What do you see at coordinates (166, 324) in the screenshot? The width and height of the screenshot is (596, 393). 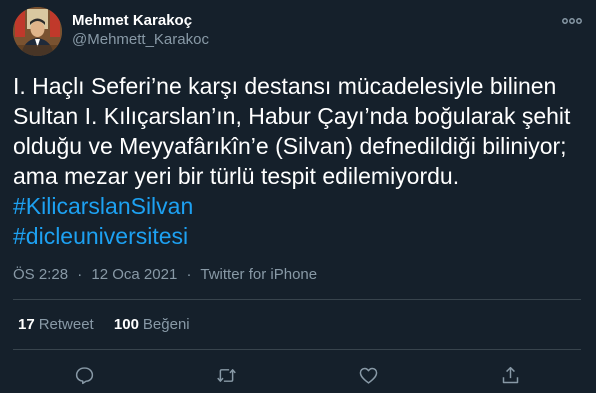 I see `like-label: Beğeni` at bounding box center [166, 324].